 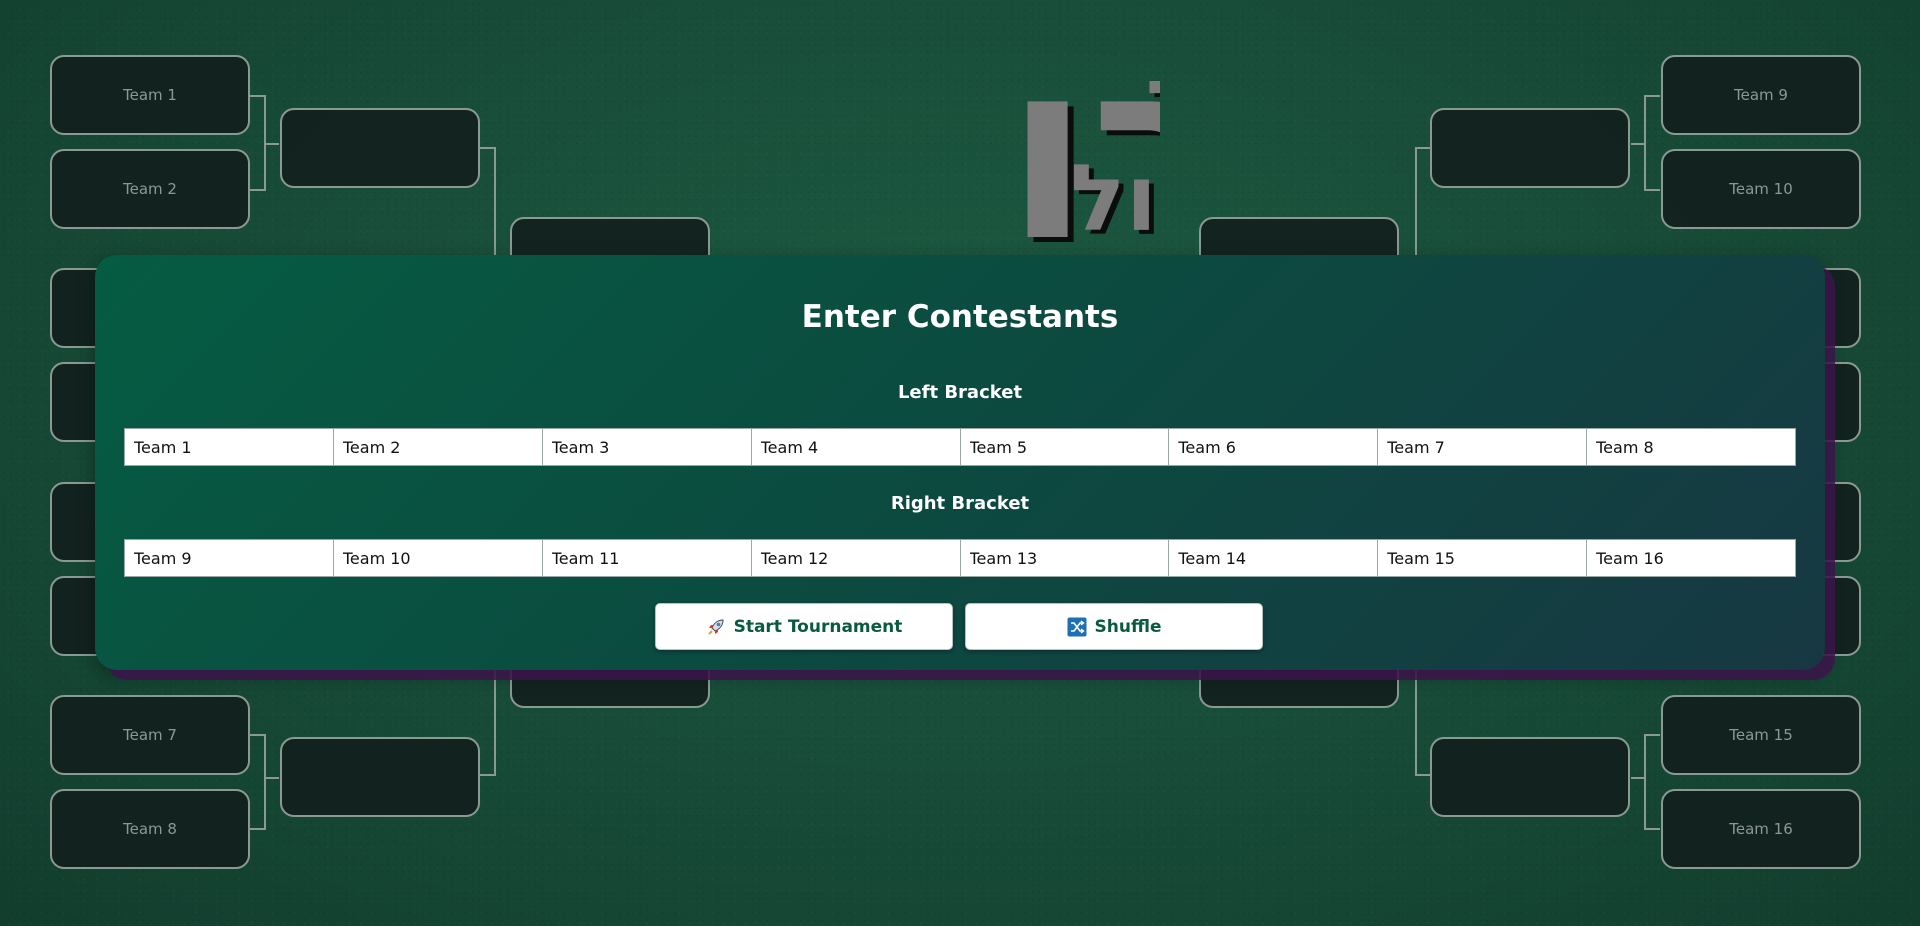 I want to click on logo: רו רו דפר דפר ול ול, so click(x=1082, y=140).